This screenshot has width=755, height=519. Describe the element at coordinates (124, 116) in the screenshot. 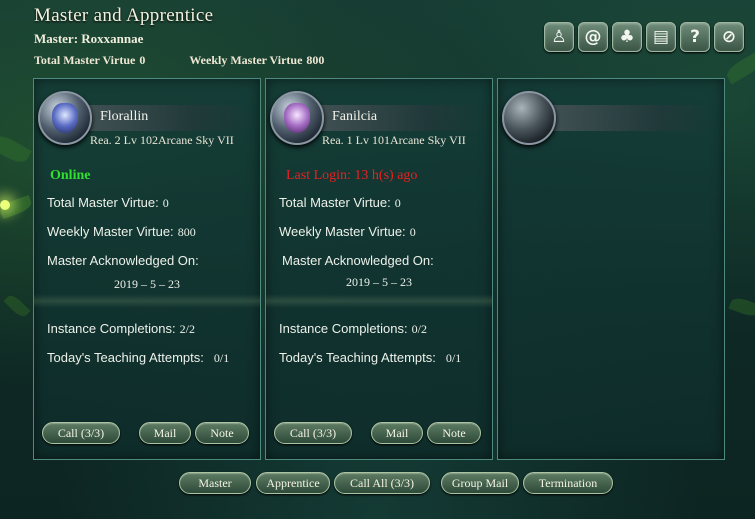

I see `apprentice-name: Florallin` at that location.